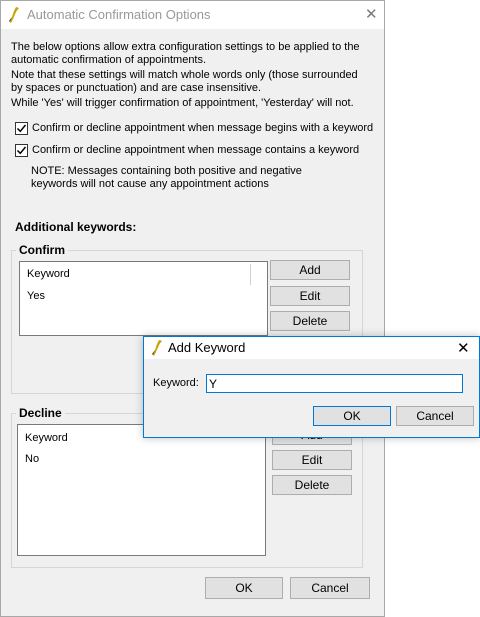 Image resolution: width=480 pixels, height=617 pixels. I want to click on confirm-keyword-list: Keyword Yes, so click(143, 298).